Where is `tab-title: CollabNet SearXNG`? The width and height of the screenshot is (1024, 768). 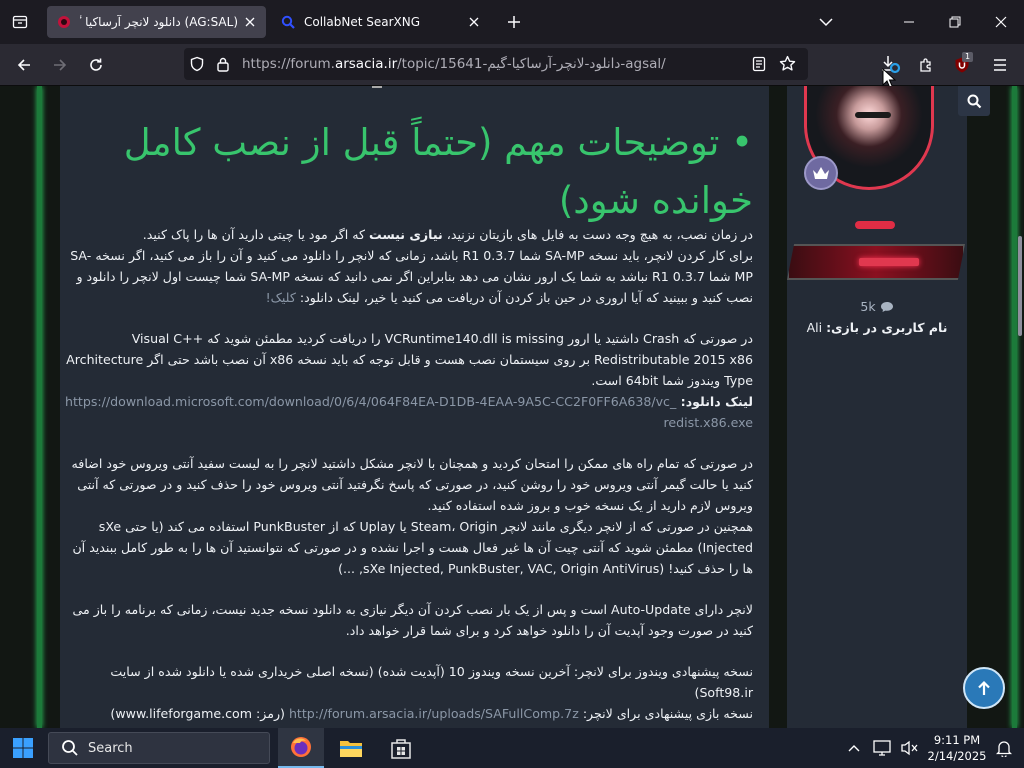 tab-title: CollabNet SearXNG is located at coordinates (362, 22).